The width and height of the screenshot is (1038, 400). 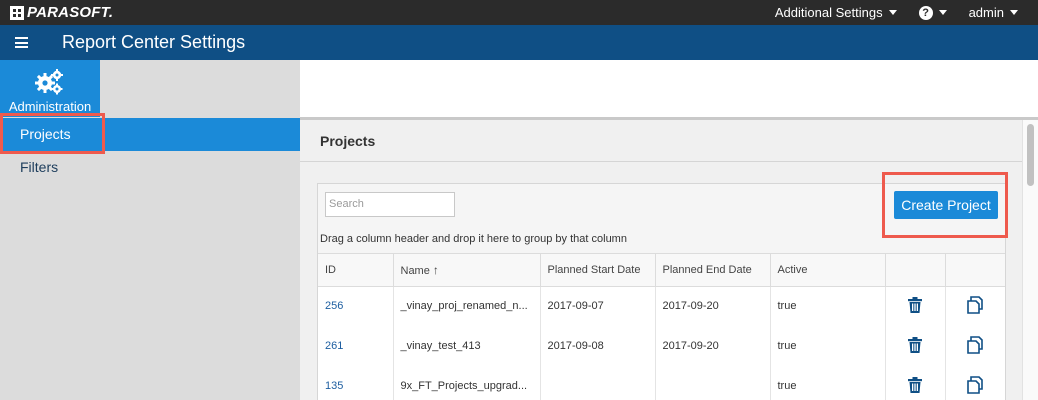 What do you see at coordinates (356, 383) in the screenshot?
I see `cell-id: 135` at bounding box center [356, 383].